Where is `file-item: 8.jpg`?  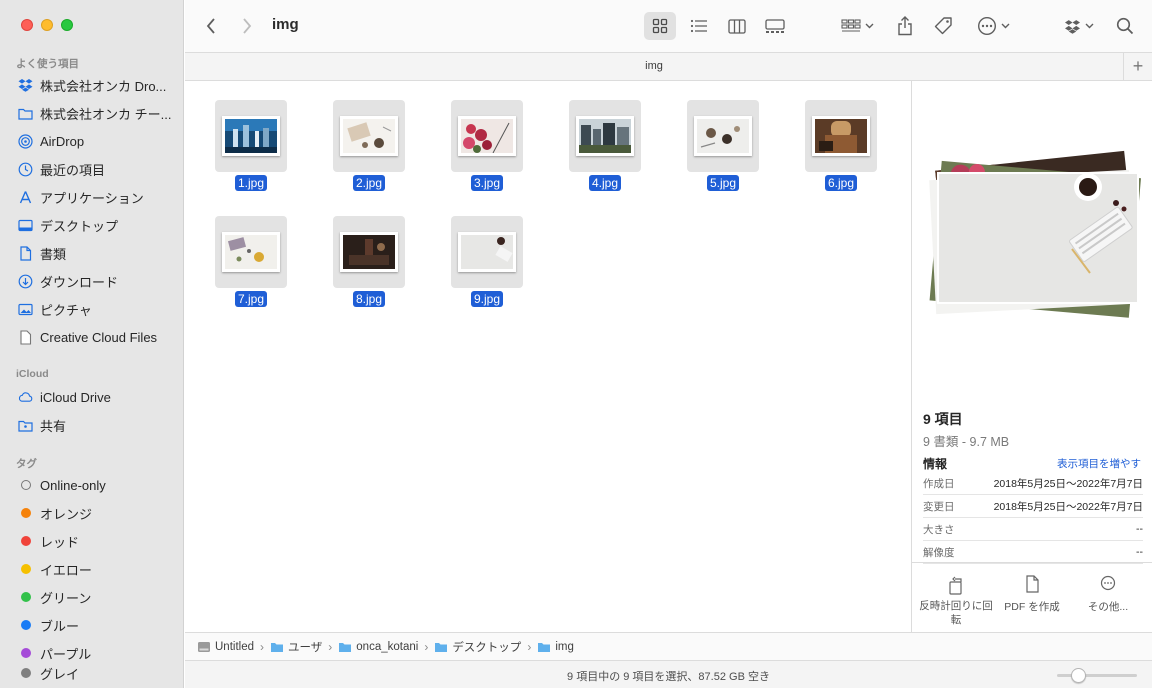
file-item: 8.jpg is located at coordinates (362, 271).